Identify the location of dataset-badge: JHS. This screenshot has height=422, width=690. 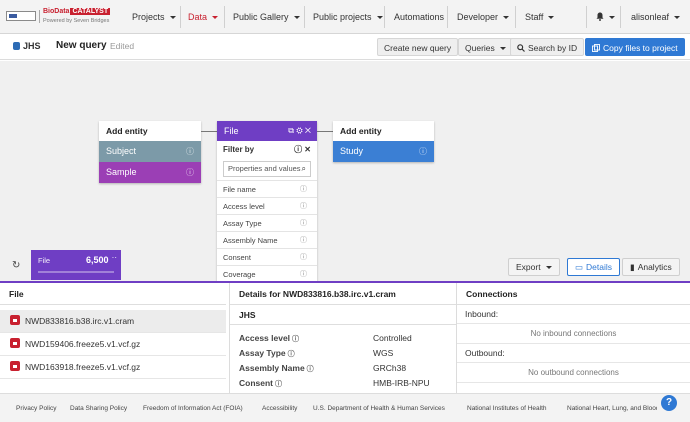
(27, 46).